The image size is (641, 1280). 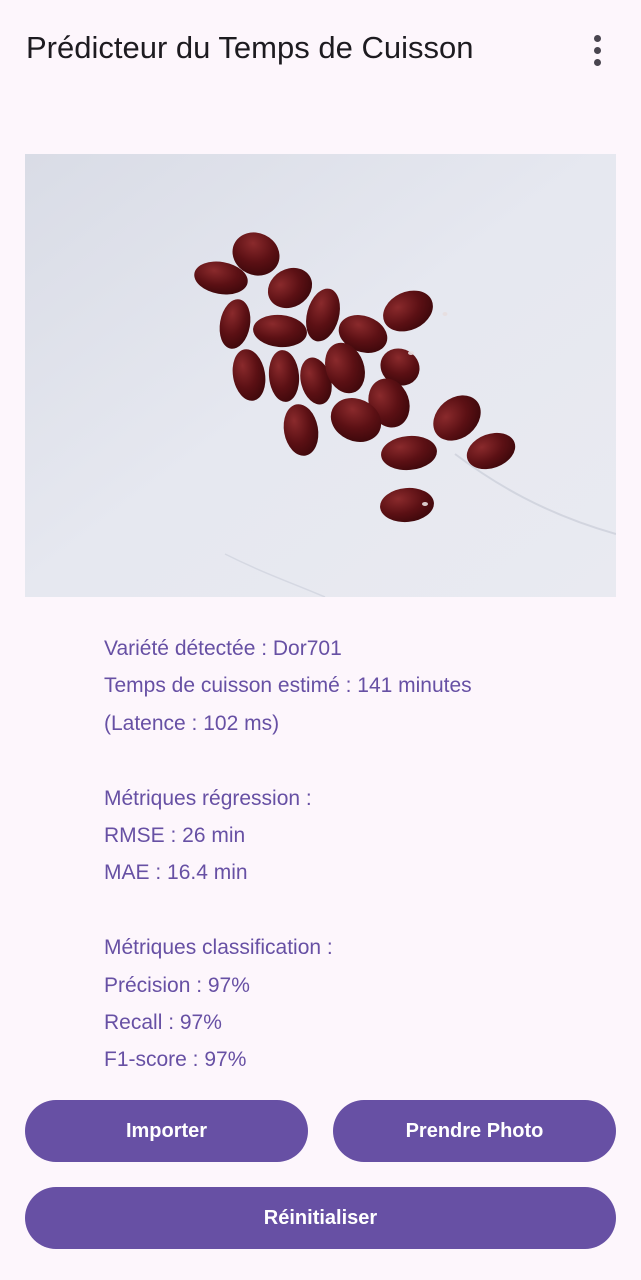 I want to click on rmse-value: RMSE : 26 min, so click(x=175, y=835).